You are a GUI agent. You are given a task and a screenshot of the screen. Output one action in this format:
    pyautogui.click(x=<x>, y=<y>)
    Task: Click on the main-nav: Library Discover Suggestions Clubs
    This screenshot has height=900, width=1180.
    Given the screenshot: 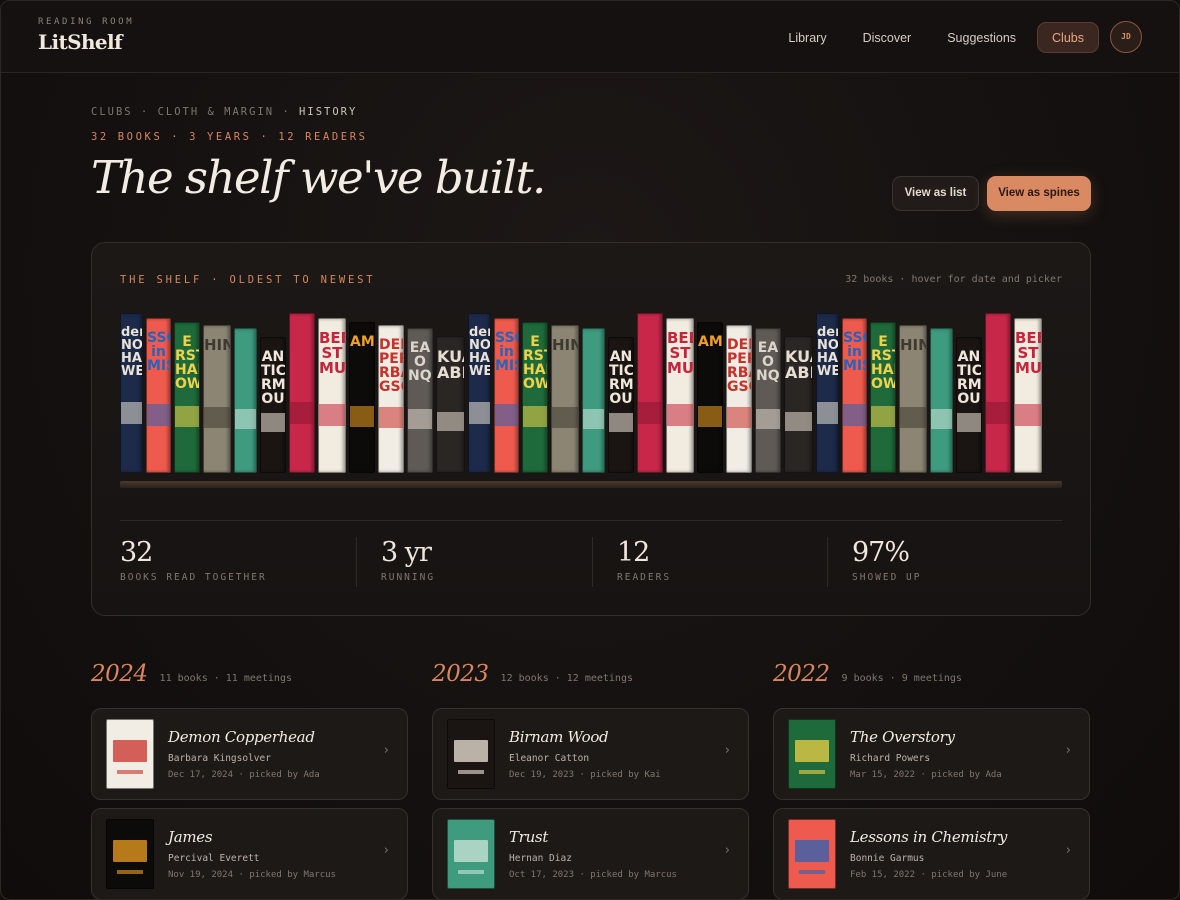 What is the action you would take?
    pyautogui.click(x=936, y=37)
    